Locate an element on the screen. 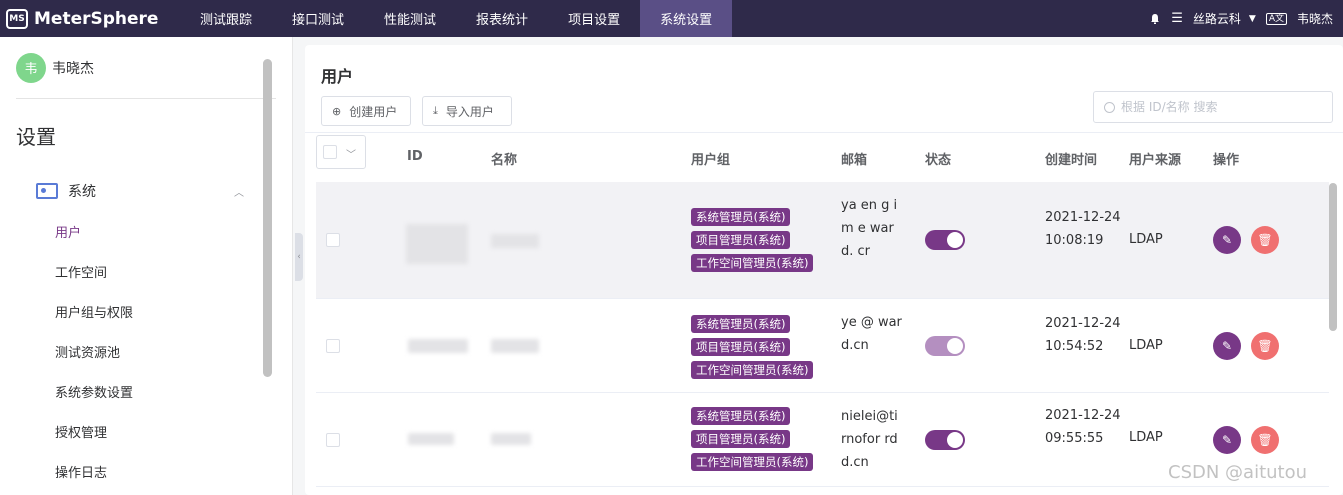 This screenshot has width=1343, height=495. plus-circle-icon: ⊕ is located at coordinates (337, 111).